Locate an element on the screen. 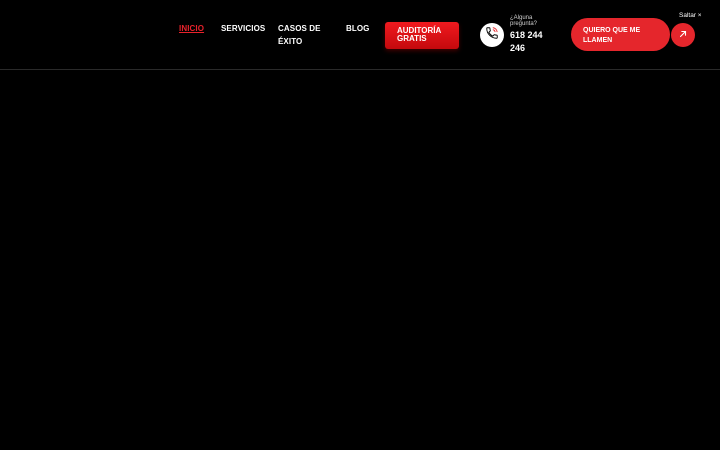 This screenshot has height=450, width=720. arrow-up-right-icon is located at coordinates (683, 35).